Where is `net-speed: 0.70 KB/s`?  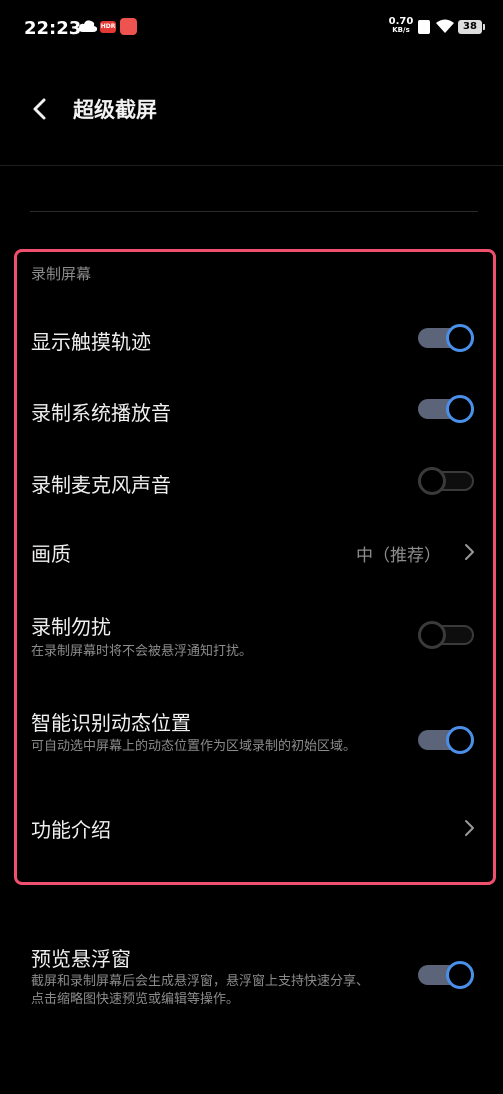 net-speed: 0.70 KB/s is located at coordinates (401, 26).